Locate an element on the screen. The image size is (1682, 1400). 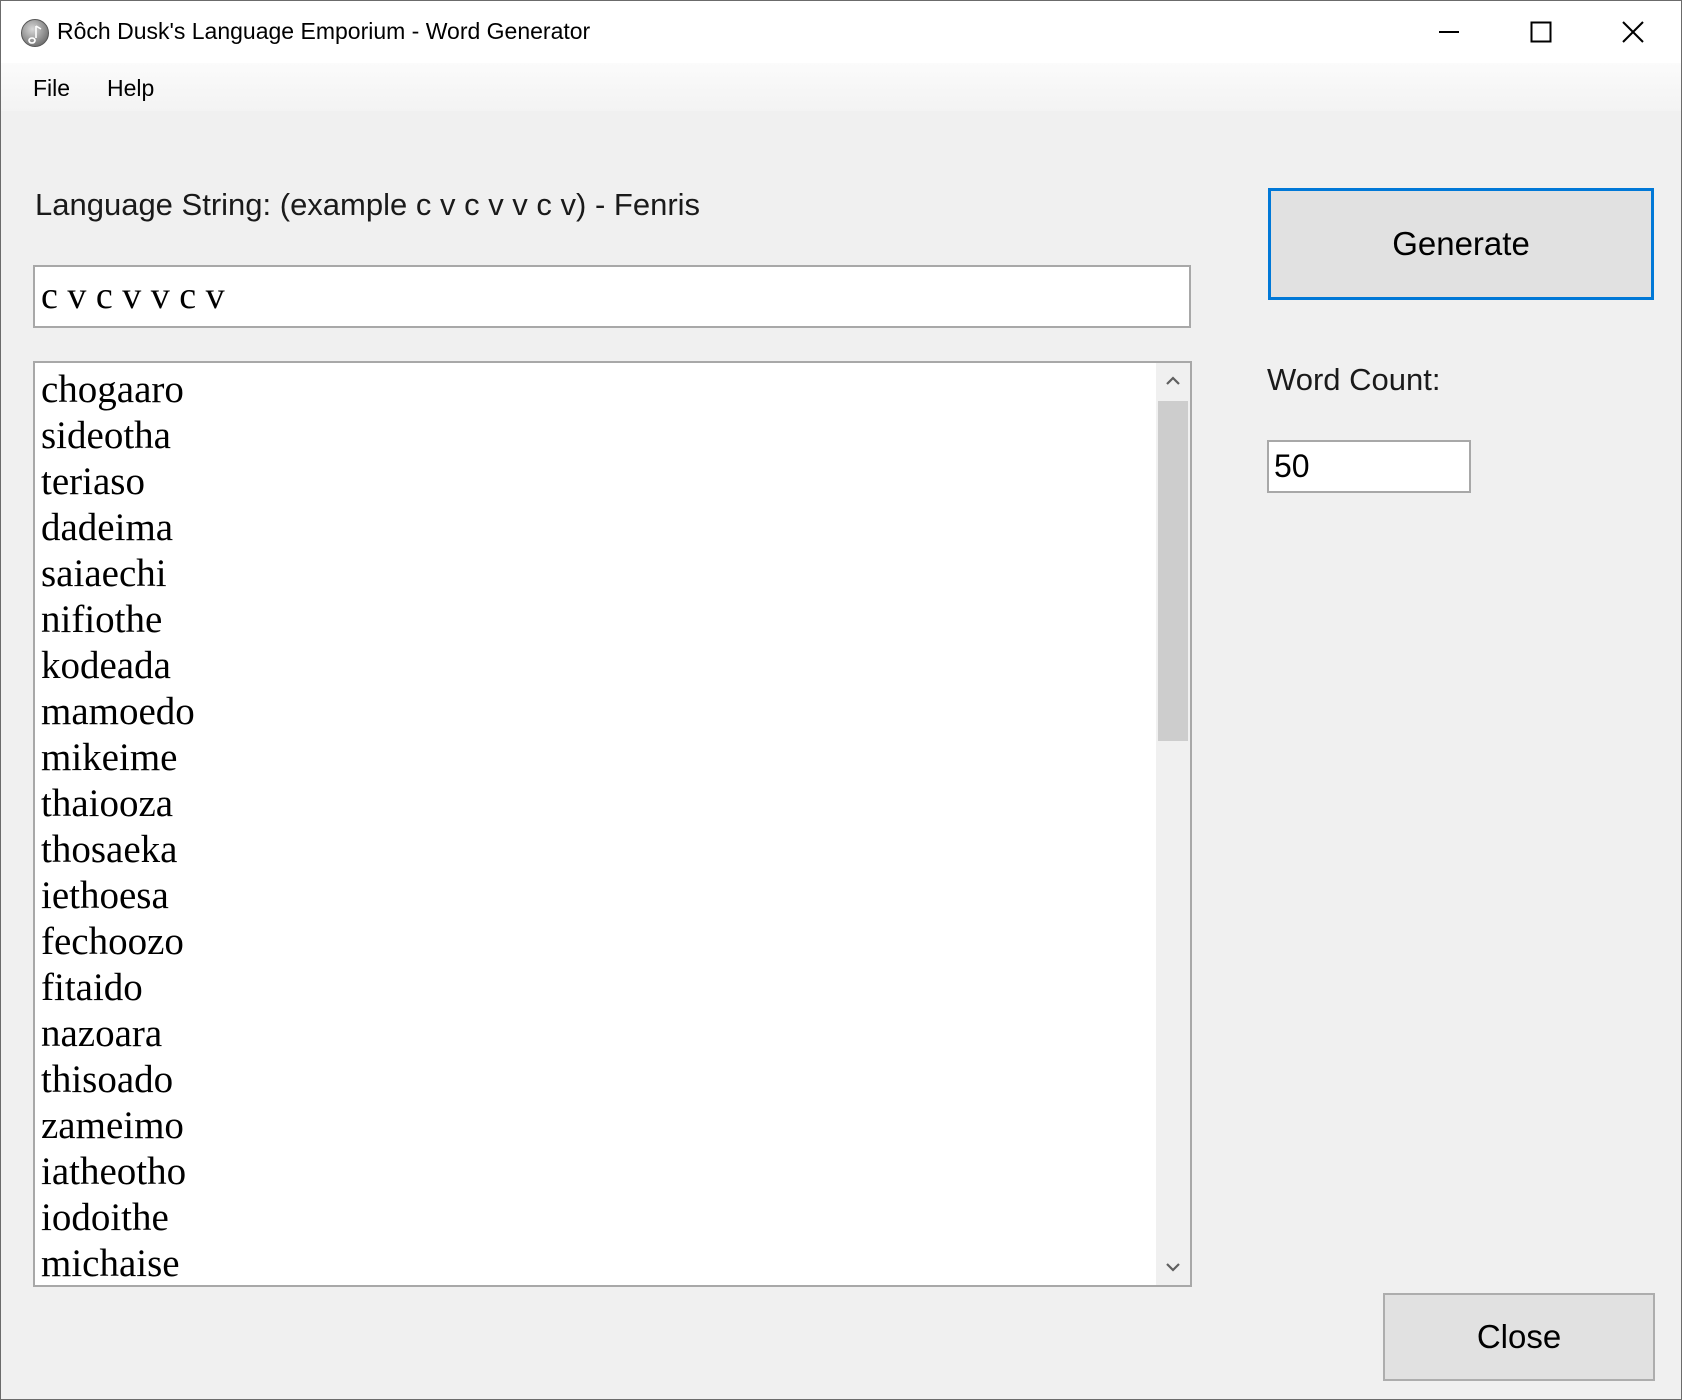
word-count-input: 50 is located at coordinates (1369, 466).